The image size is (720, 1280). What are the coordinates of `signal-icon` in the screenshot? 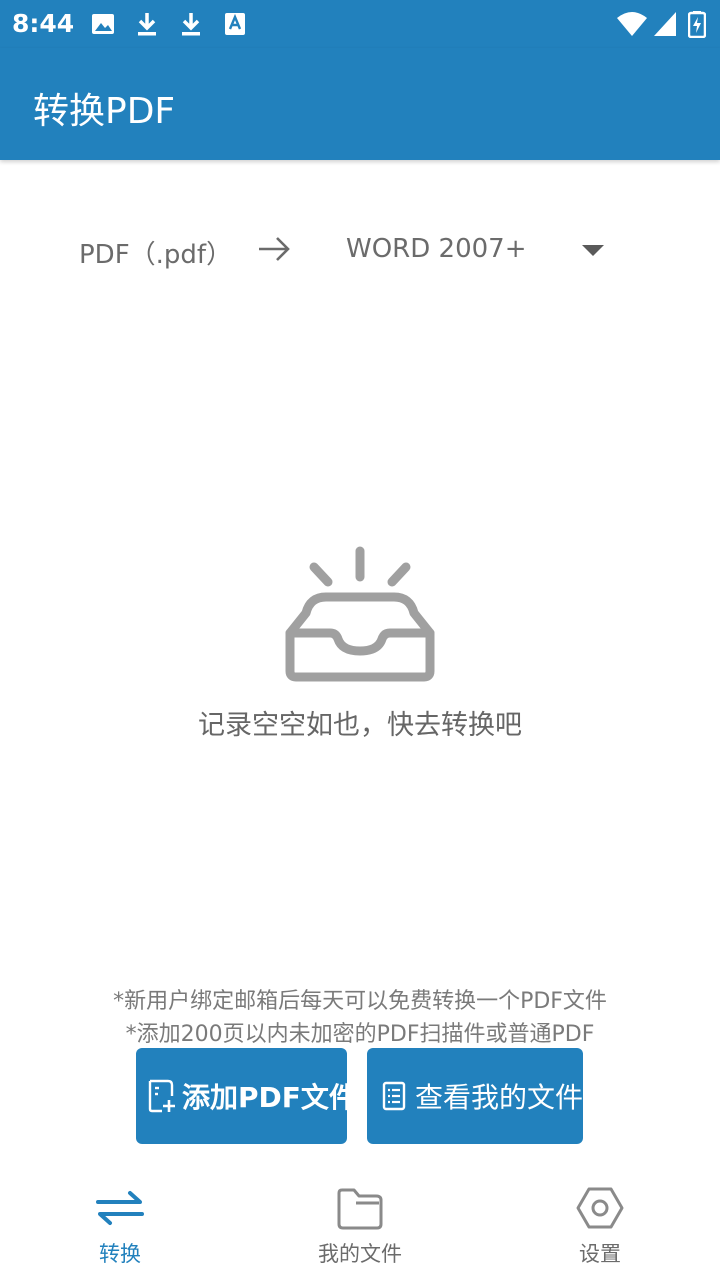 It's located at (665, 24).